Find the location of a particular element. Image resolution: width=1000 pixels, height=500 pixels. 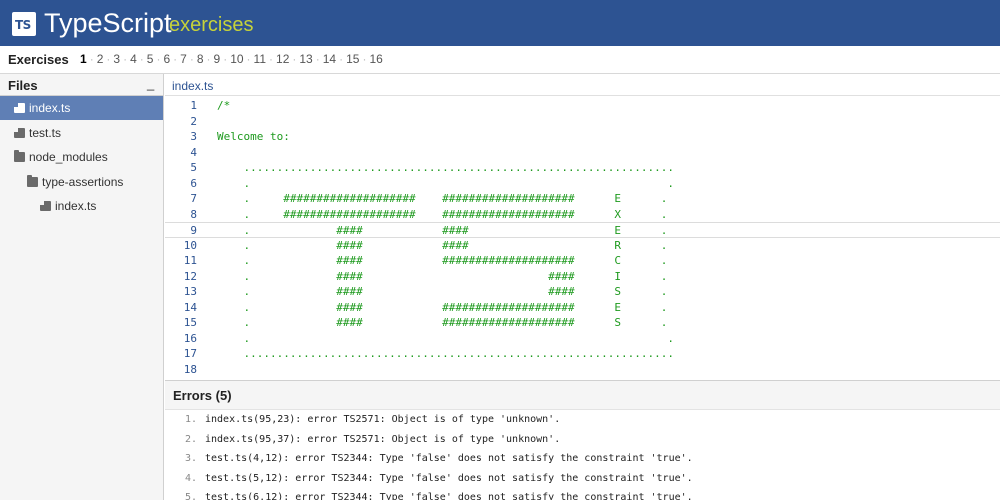

line-content: . #### #################### E . is located at coordinates (442, 307).